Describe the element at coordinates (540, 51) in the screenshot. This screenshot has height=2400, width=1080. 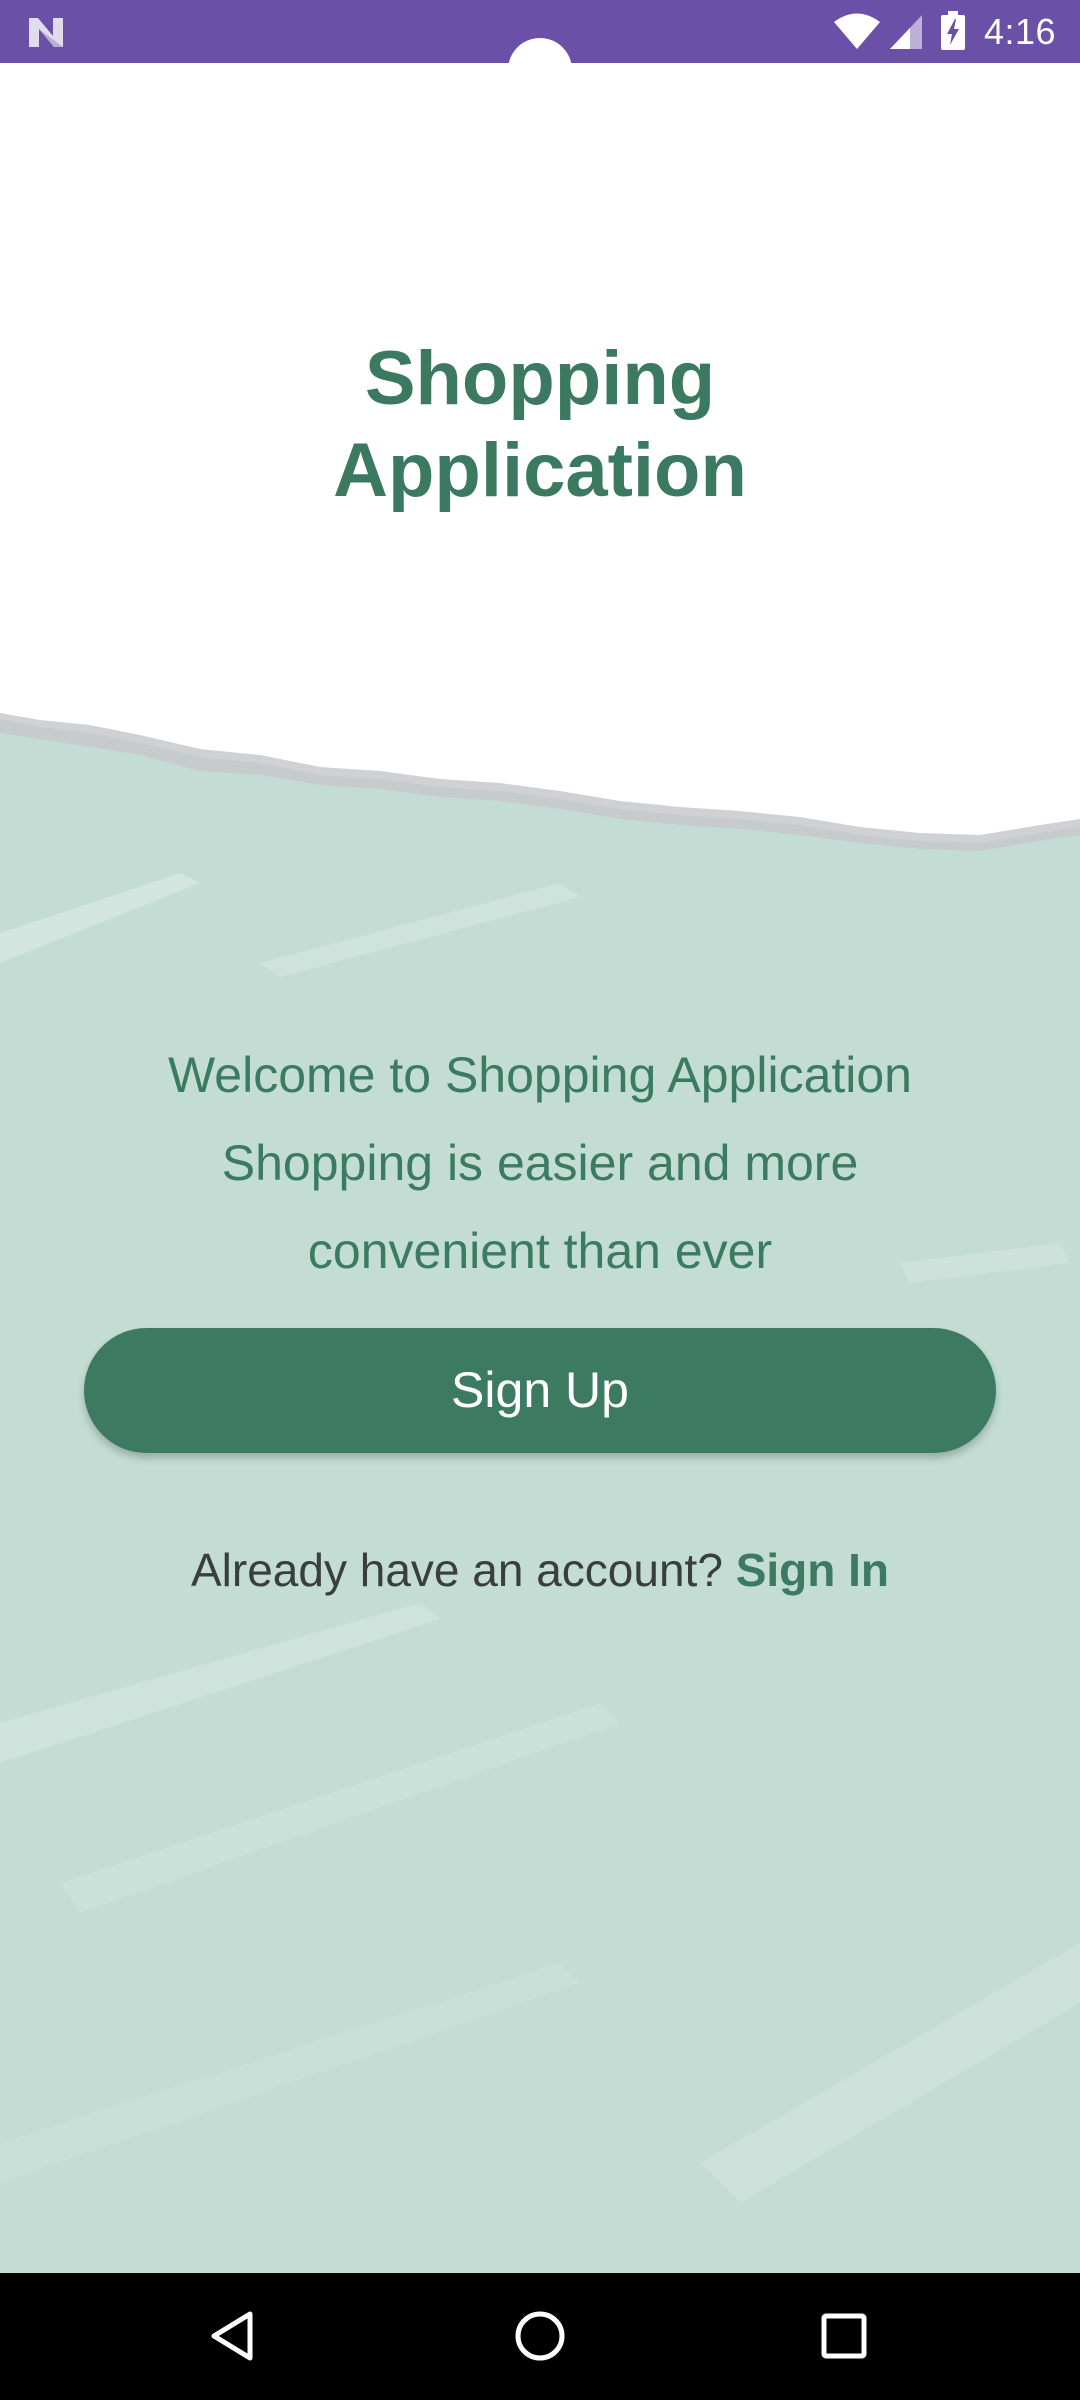
I see `status-bar: 4:16` at that location.